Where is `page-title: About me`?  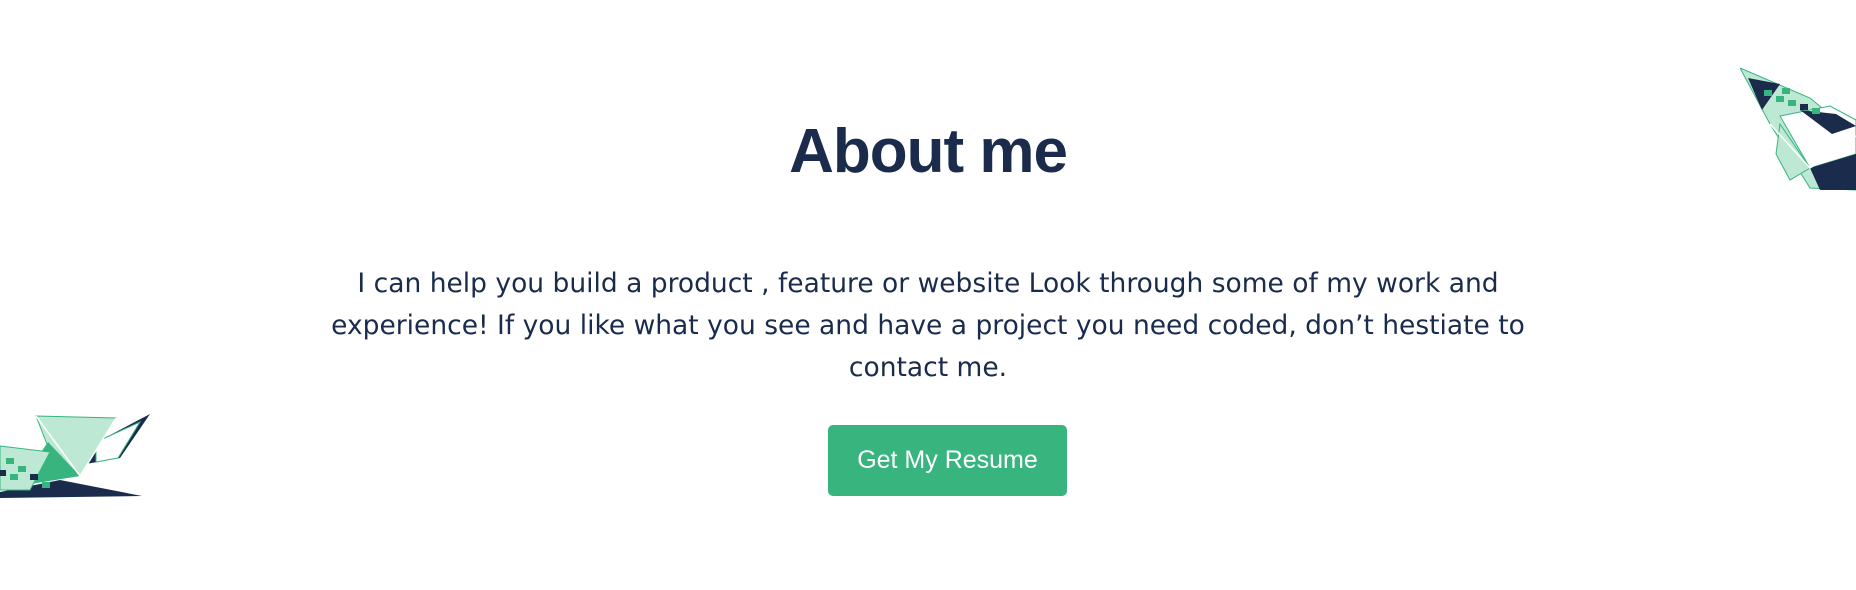 page-title: About me is located at coordinates (928, 151).